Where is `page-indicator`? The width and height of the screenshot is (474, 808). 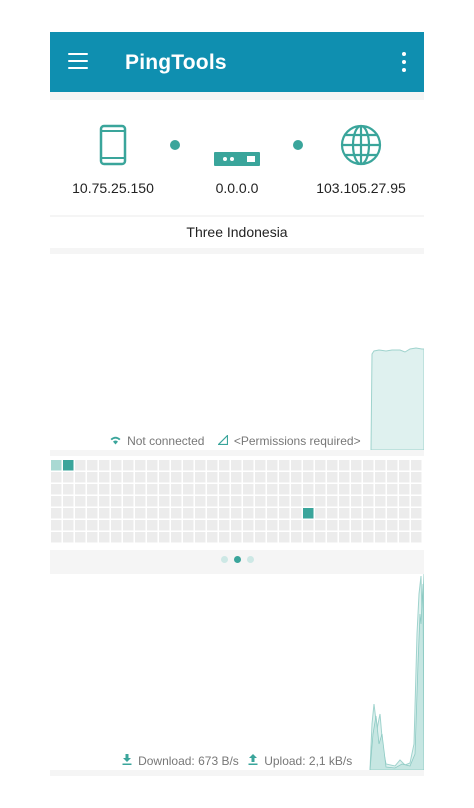 page-indicator is located at coordinates (237, 559).